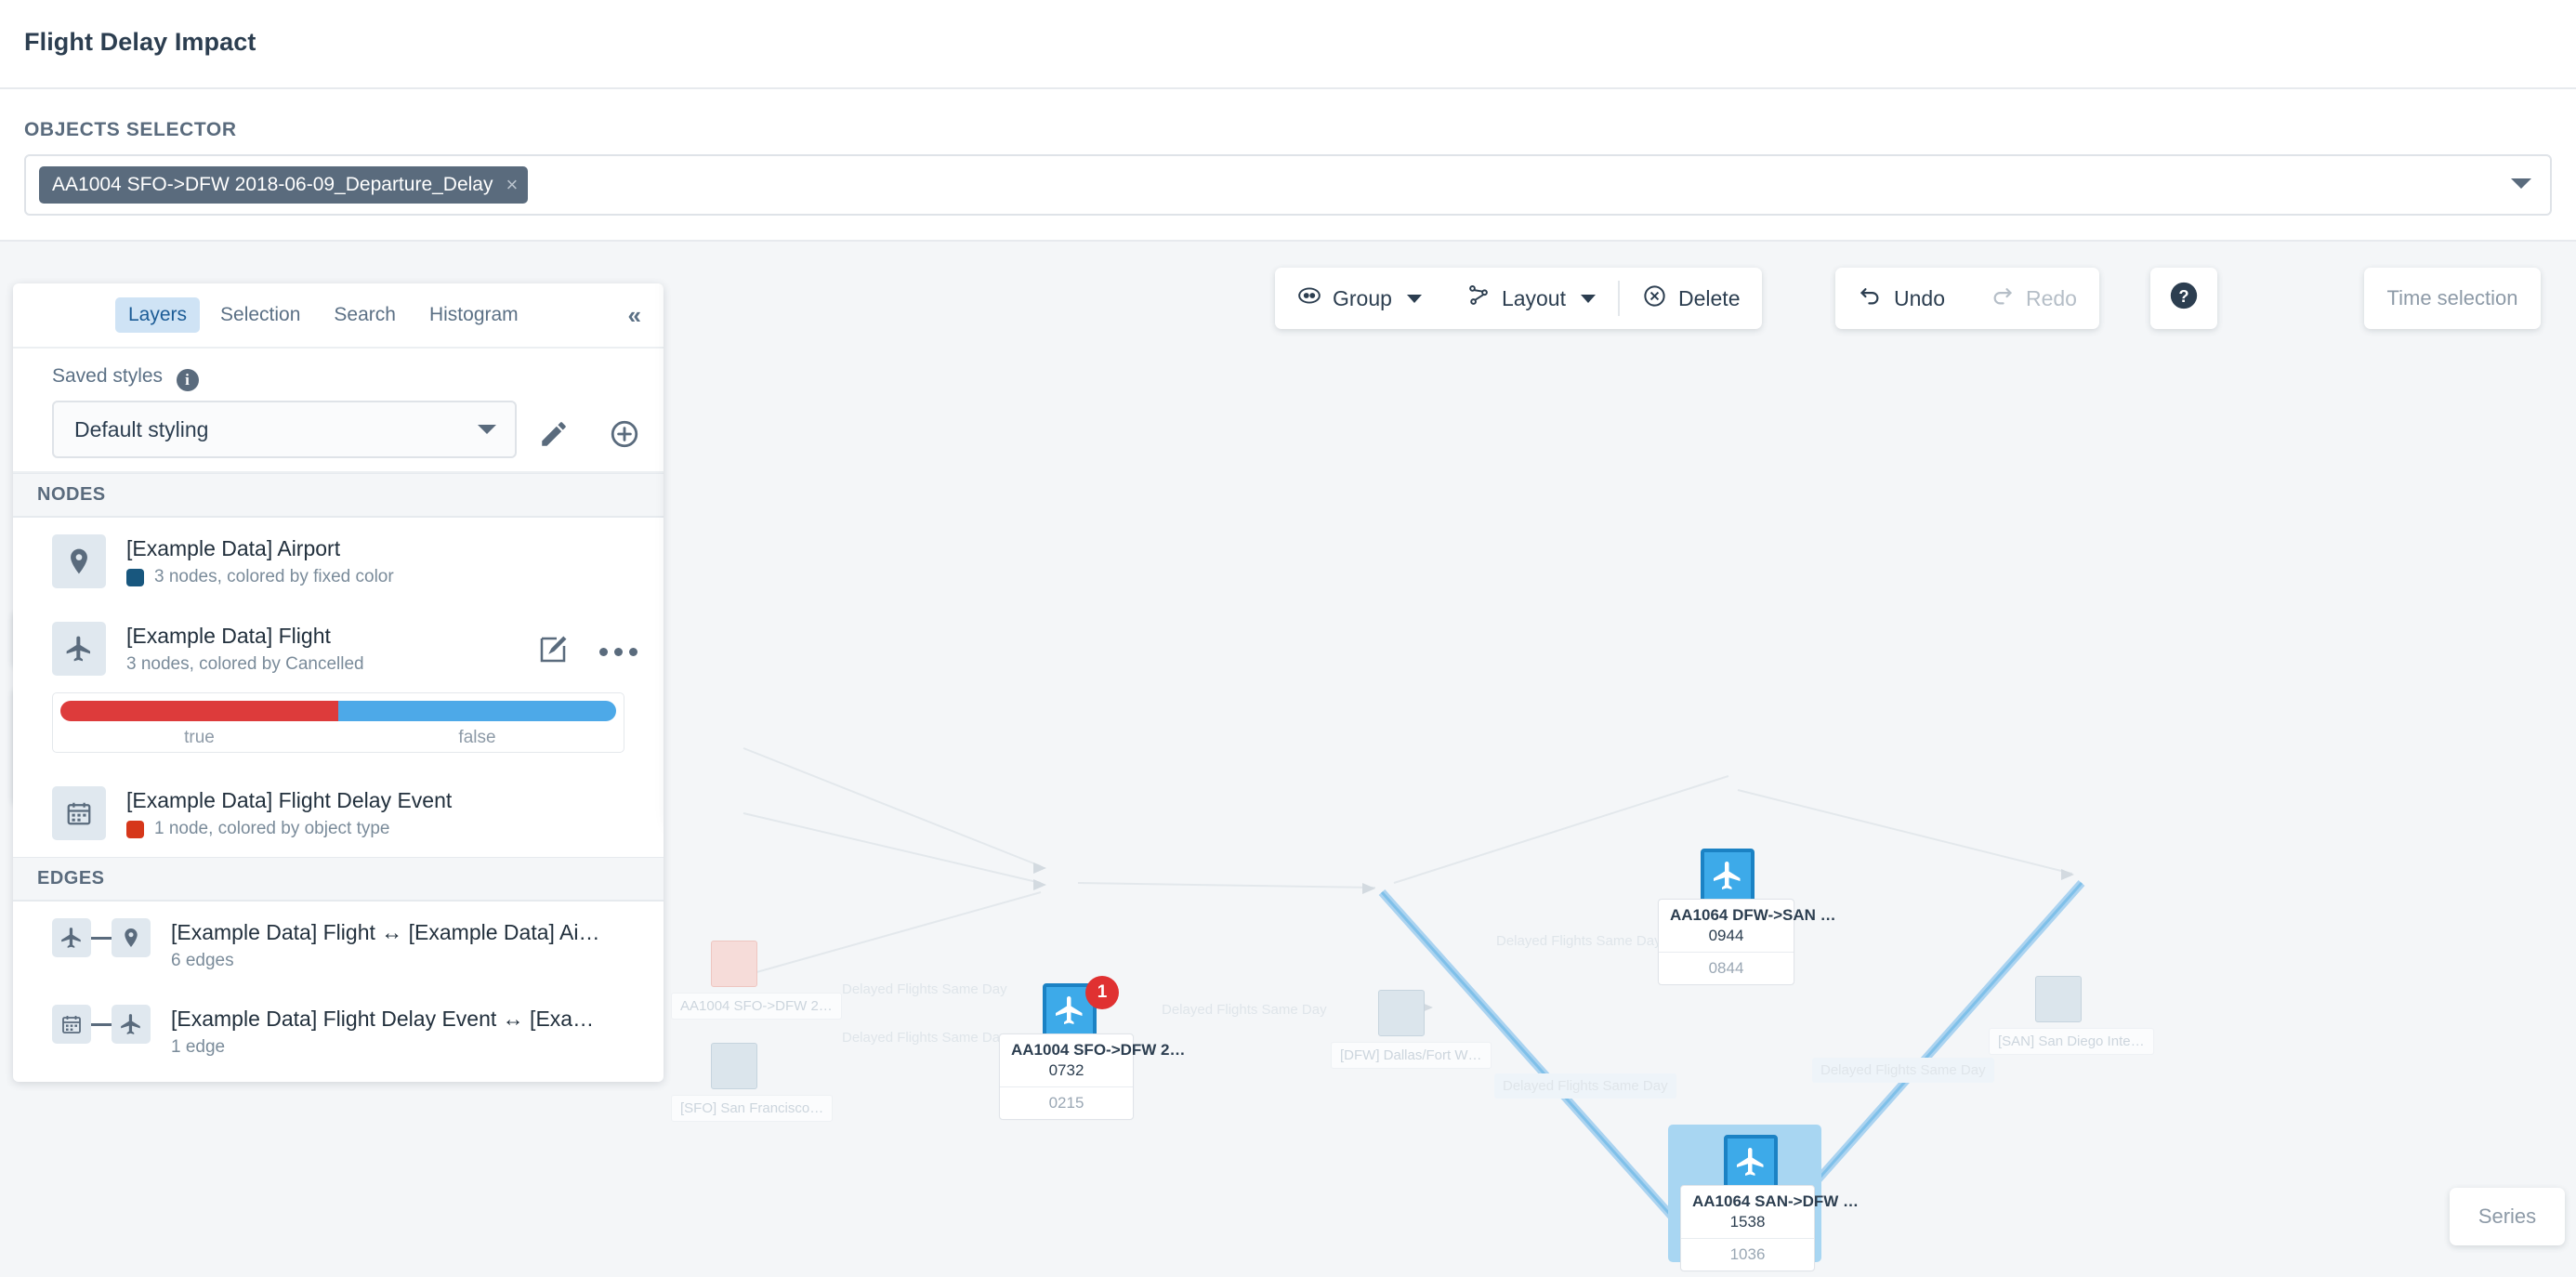  I want to click on layer-name: [Example Data] Flight, so click(228, 636).